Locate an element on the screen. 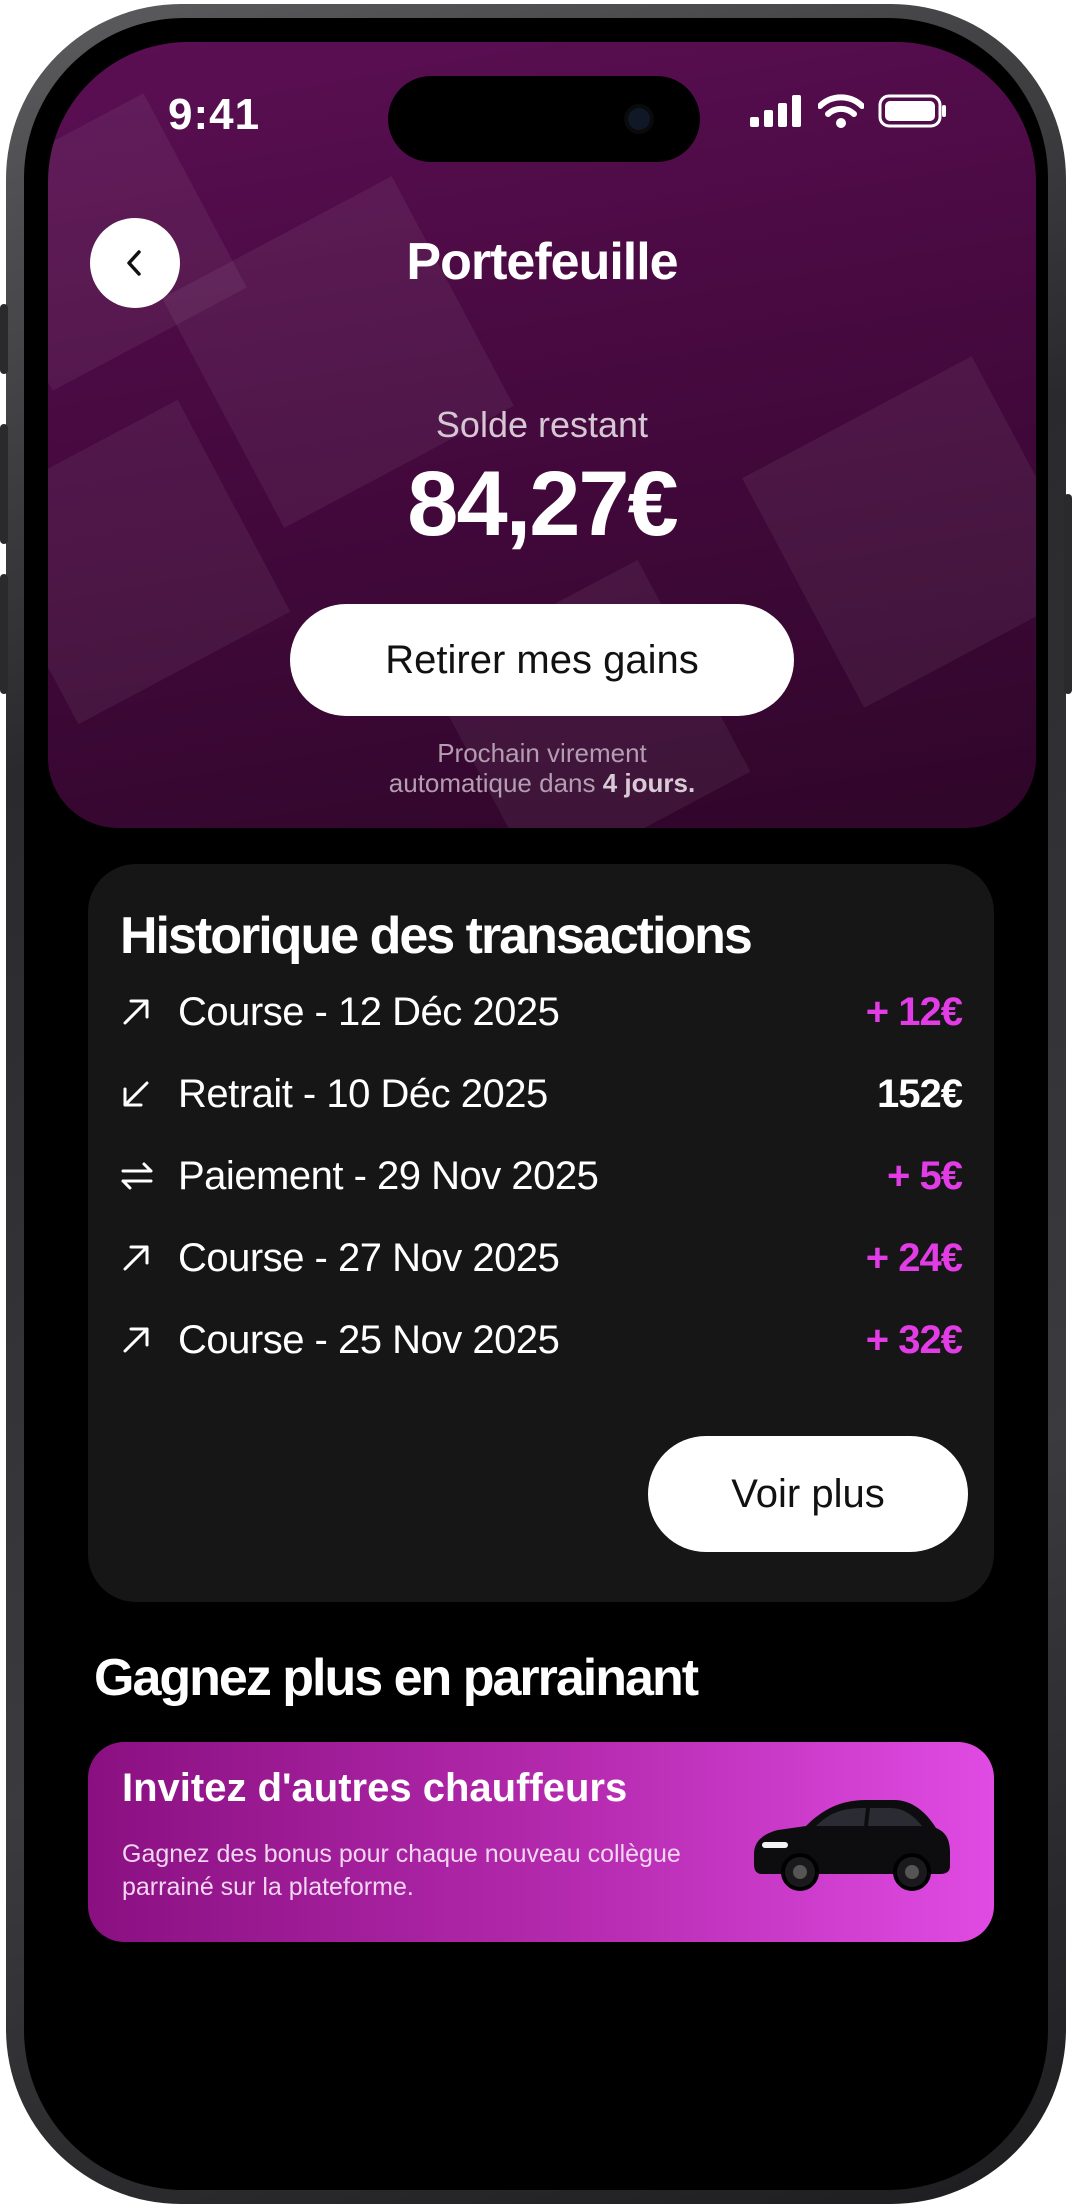 Image resolution: width=1072 pixels, height=2209 pixels. next-transfer-line2: automatique dans 4 jours. is located at coordinates (542, 783).